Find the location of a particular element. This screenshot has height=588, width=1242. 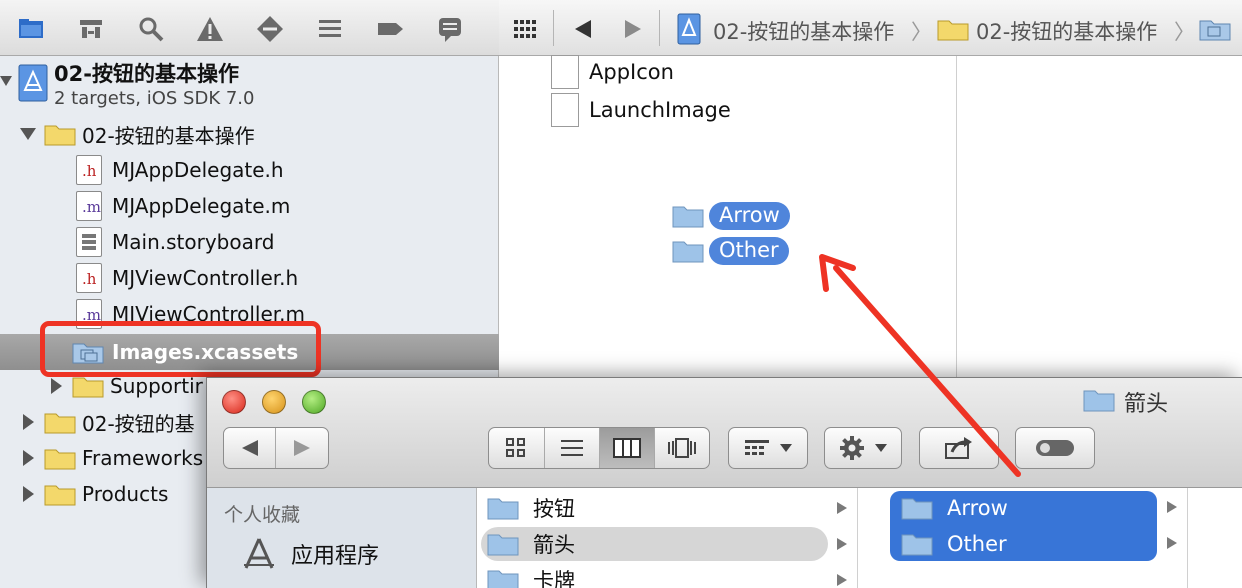

dragged-item-other: Other is located at coordinates (730, 251).